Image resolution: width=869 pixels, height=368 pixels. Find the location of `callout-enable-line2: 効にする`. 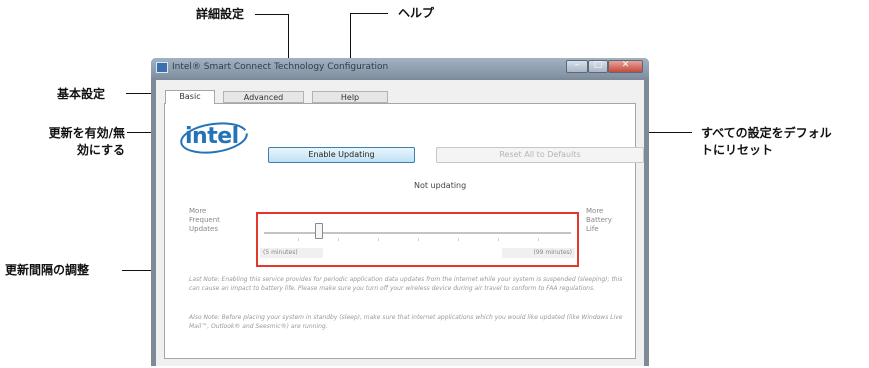

callout-enable-line2: 効にする is located at coordinates (100, 150).